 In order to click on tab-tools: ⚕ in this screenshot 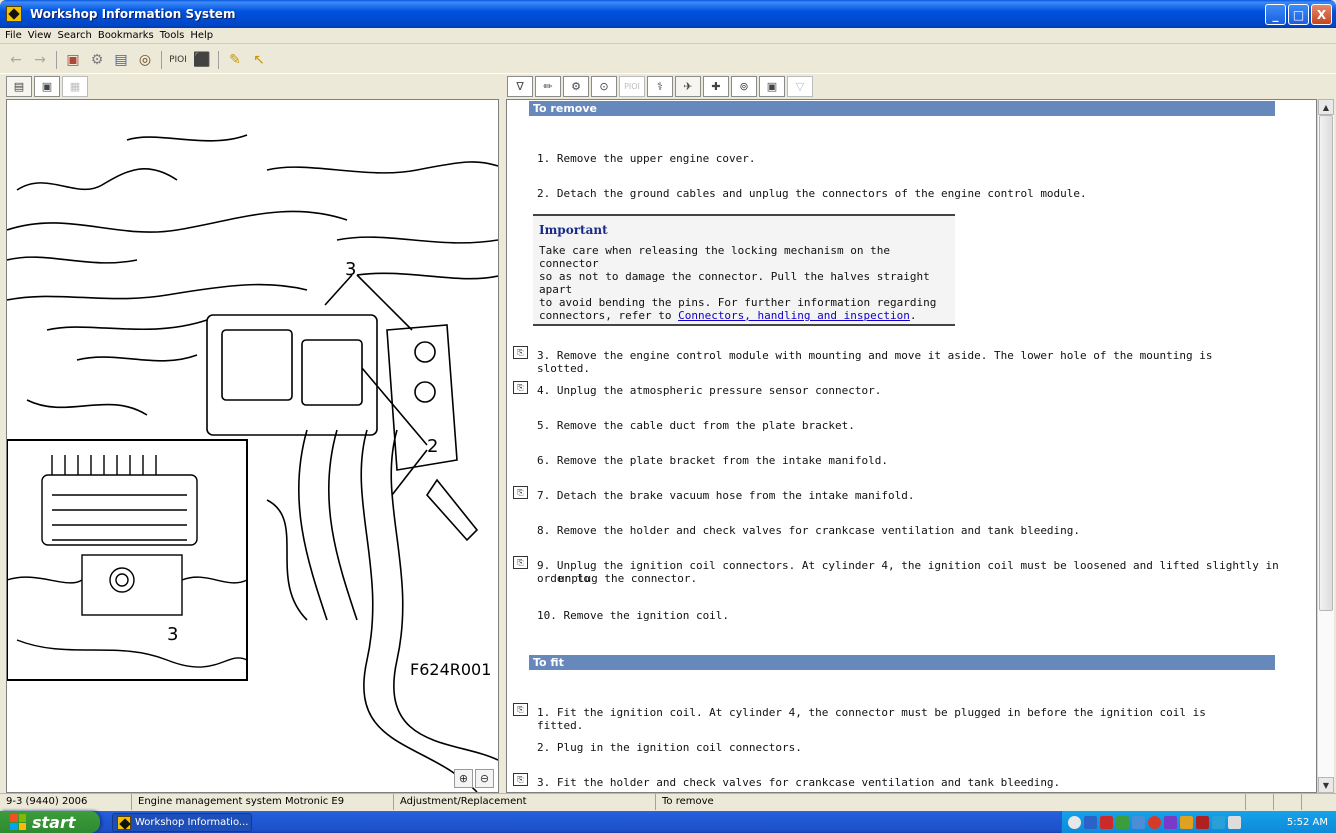, I will do `click(660, 86)`.